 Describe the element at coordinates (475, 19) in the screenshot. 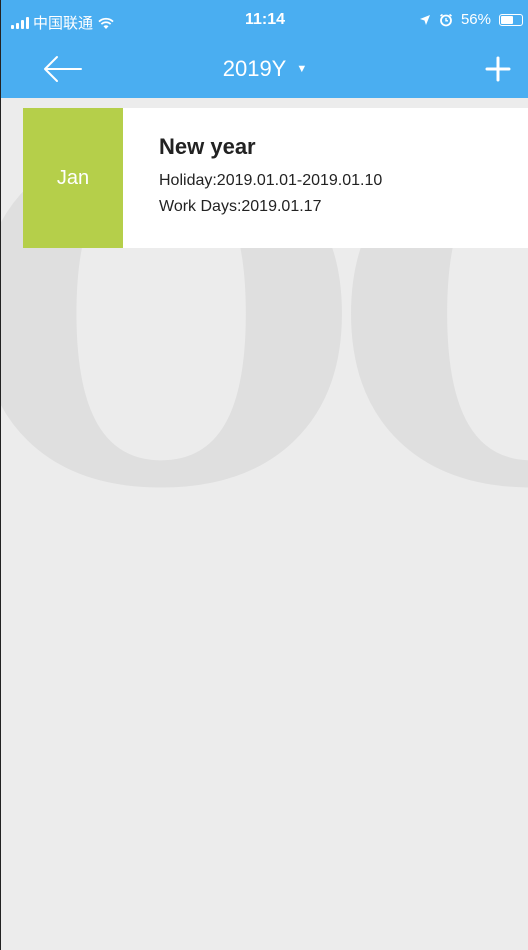

I see `battery-percent: 56%` at that location.